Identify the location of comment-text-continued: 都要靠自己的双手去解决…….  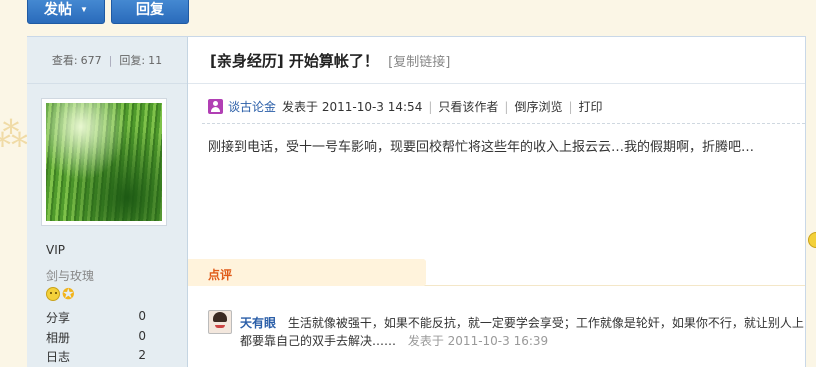
(318, 341).